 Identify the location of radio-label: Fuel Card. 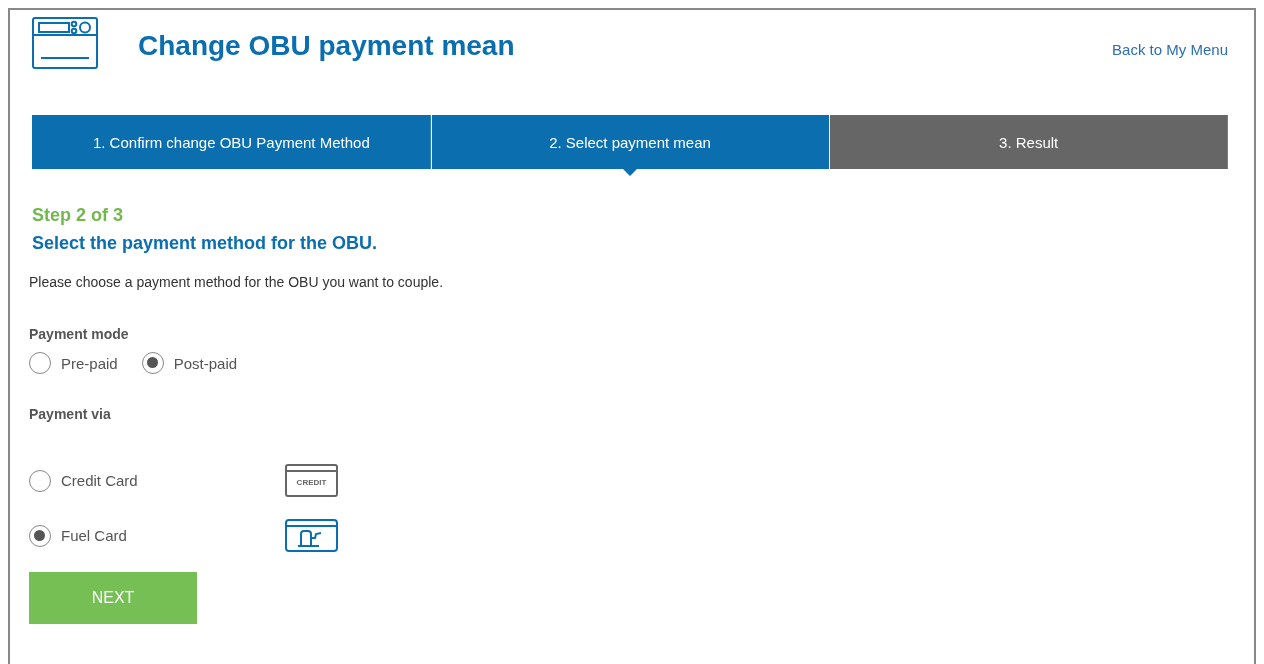
(166, 535).